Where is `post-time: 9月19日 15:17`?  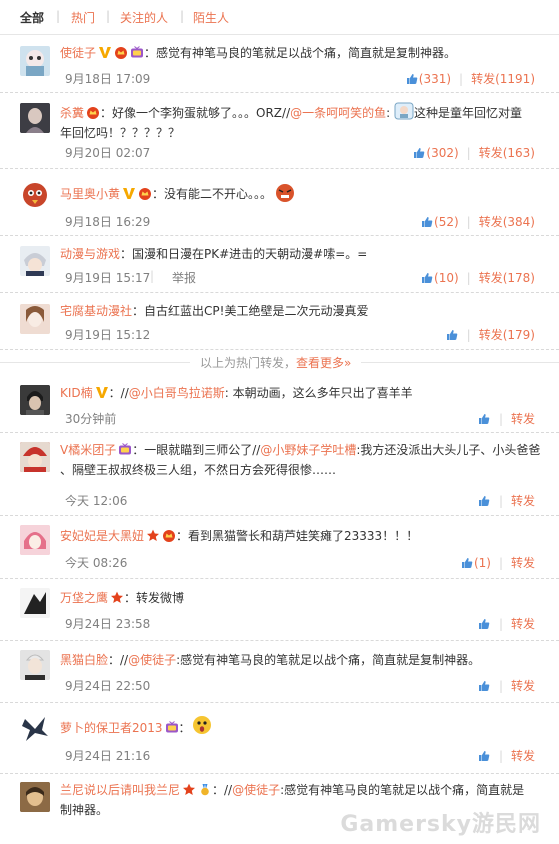 post-time: 9月19日 15:17 is located at coordinates (107, 277).